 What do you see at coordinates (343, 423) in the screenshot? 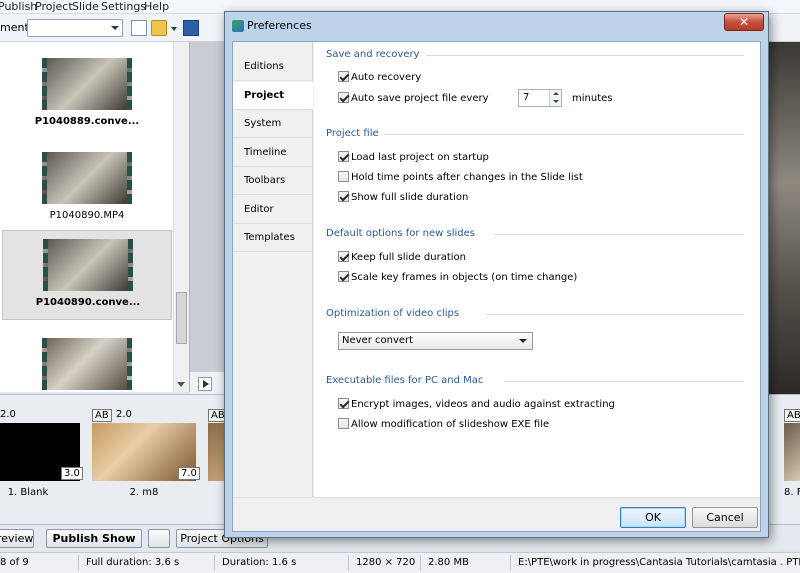
I see `allow-modification-checkbox` at bounding box center [343, 423].